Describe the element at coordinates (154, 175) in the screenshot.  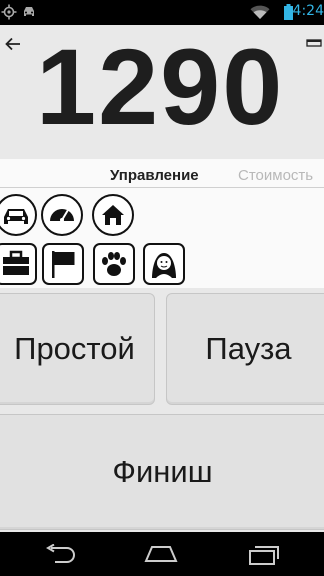
I see `tab-control: Управление` at that location.